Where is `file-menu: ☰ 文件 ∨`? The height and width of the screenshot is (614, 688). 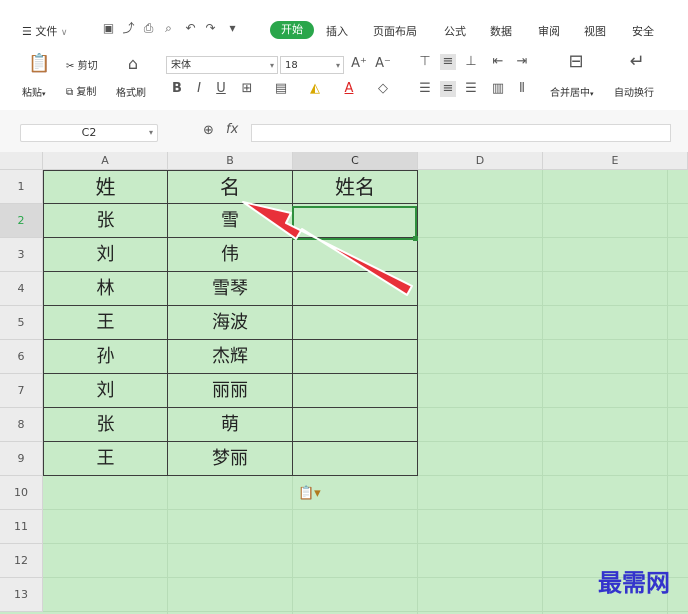
file-menu: ☰ 文件 ∨ is located at coordinates (44, 31).